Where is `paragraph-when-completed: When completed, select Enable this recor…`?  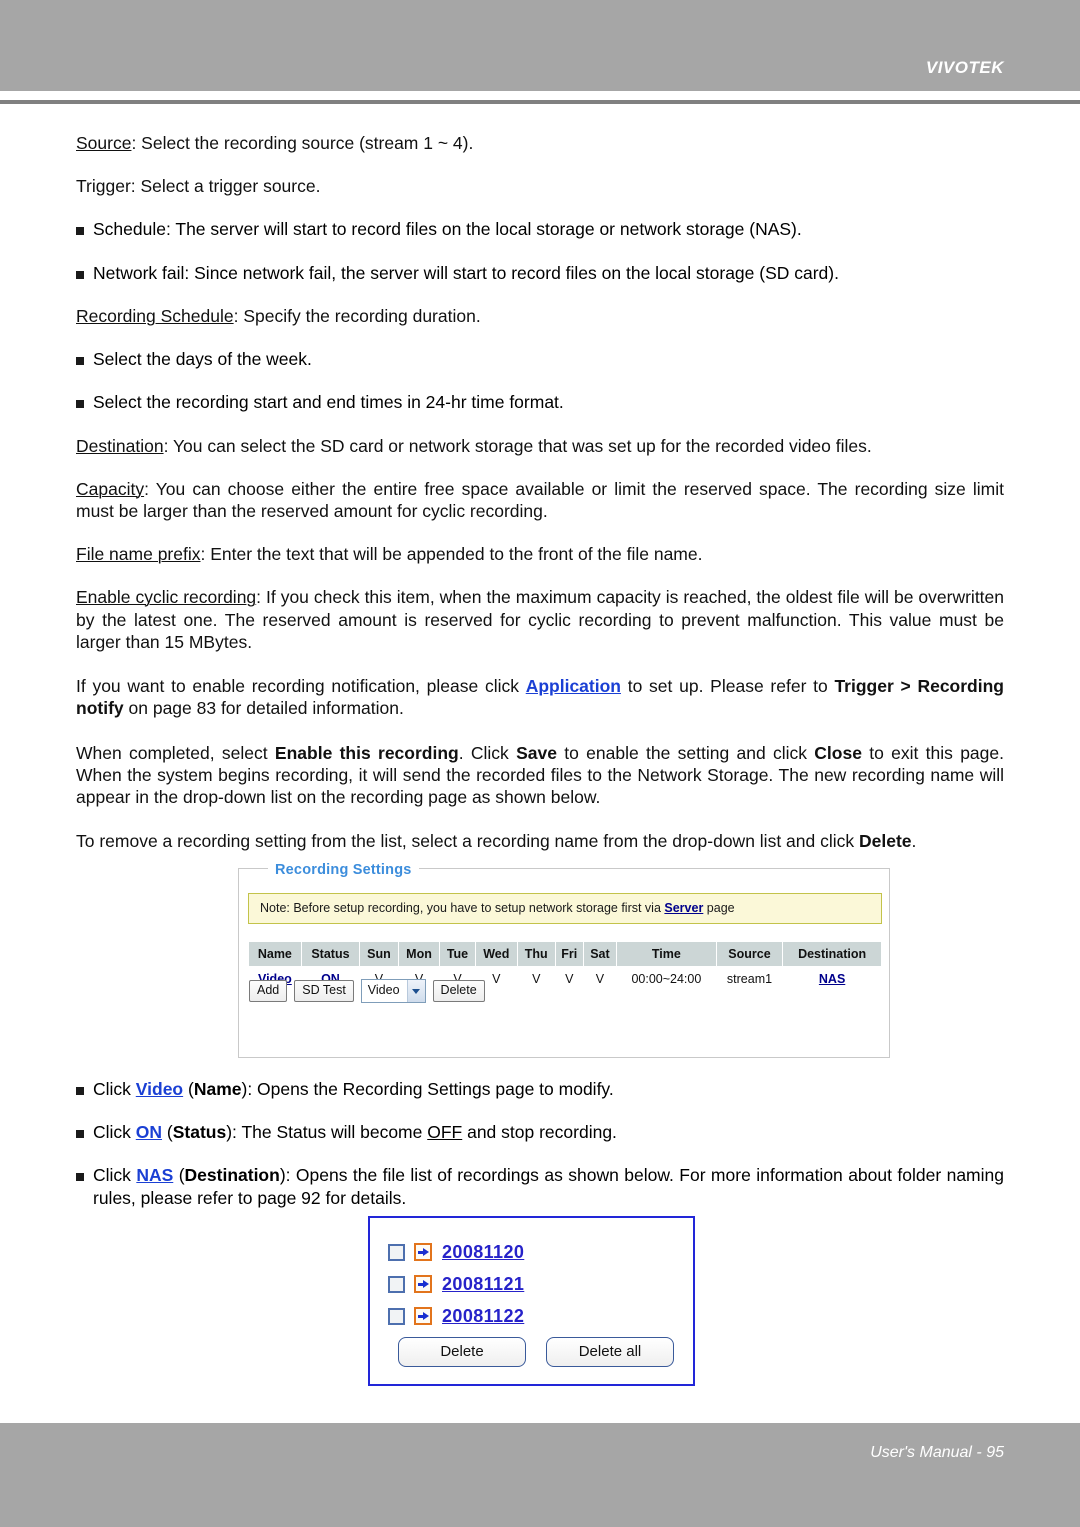
paragraph-when-completed: When completed, select Enable this recor… is located at coordinates (540, 775).